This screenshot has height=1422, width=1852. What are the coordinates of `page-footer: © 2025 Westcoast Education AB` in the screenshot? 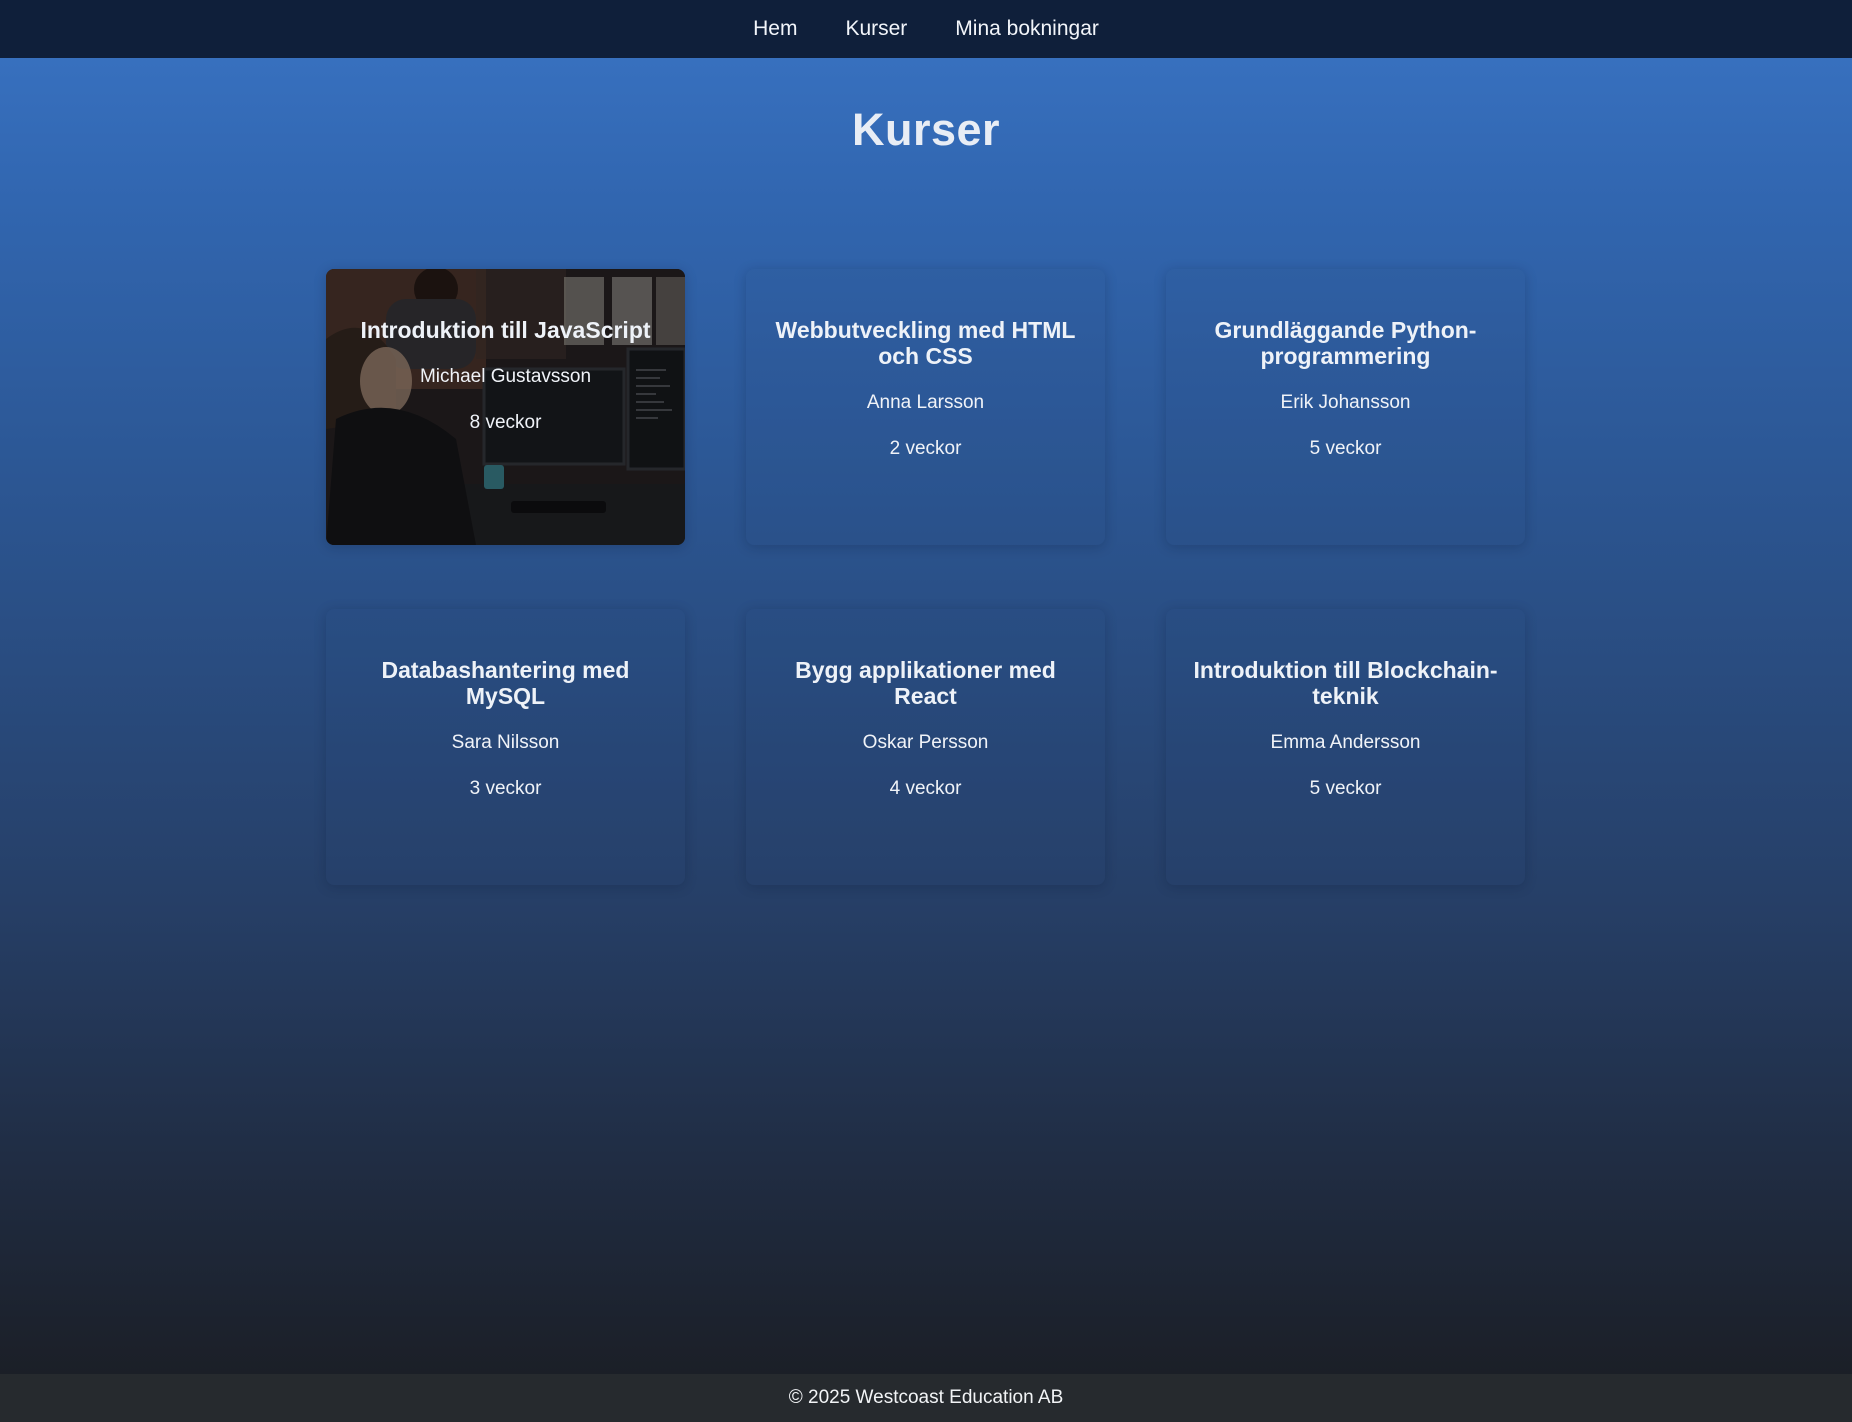 It's located at (926, 1398).